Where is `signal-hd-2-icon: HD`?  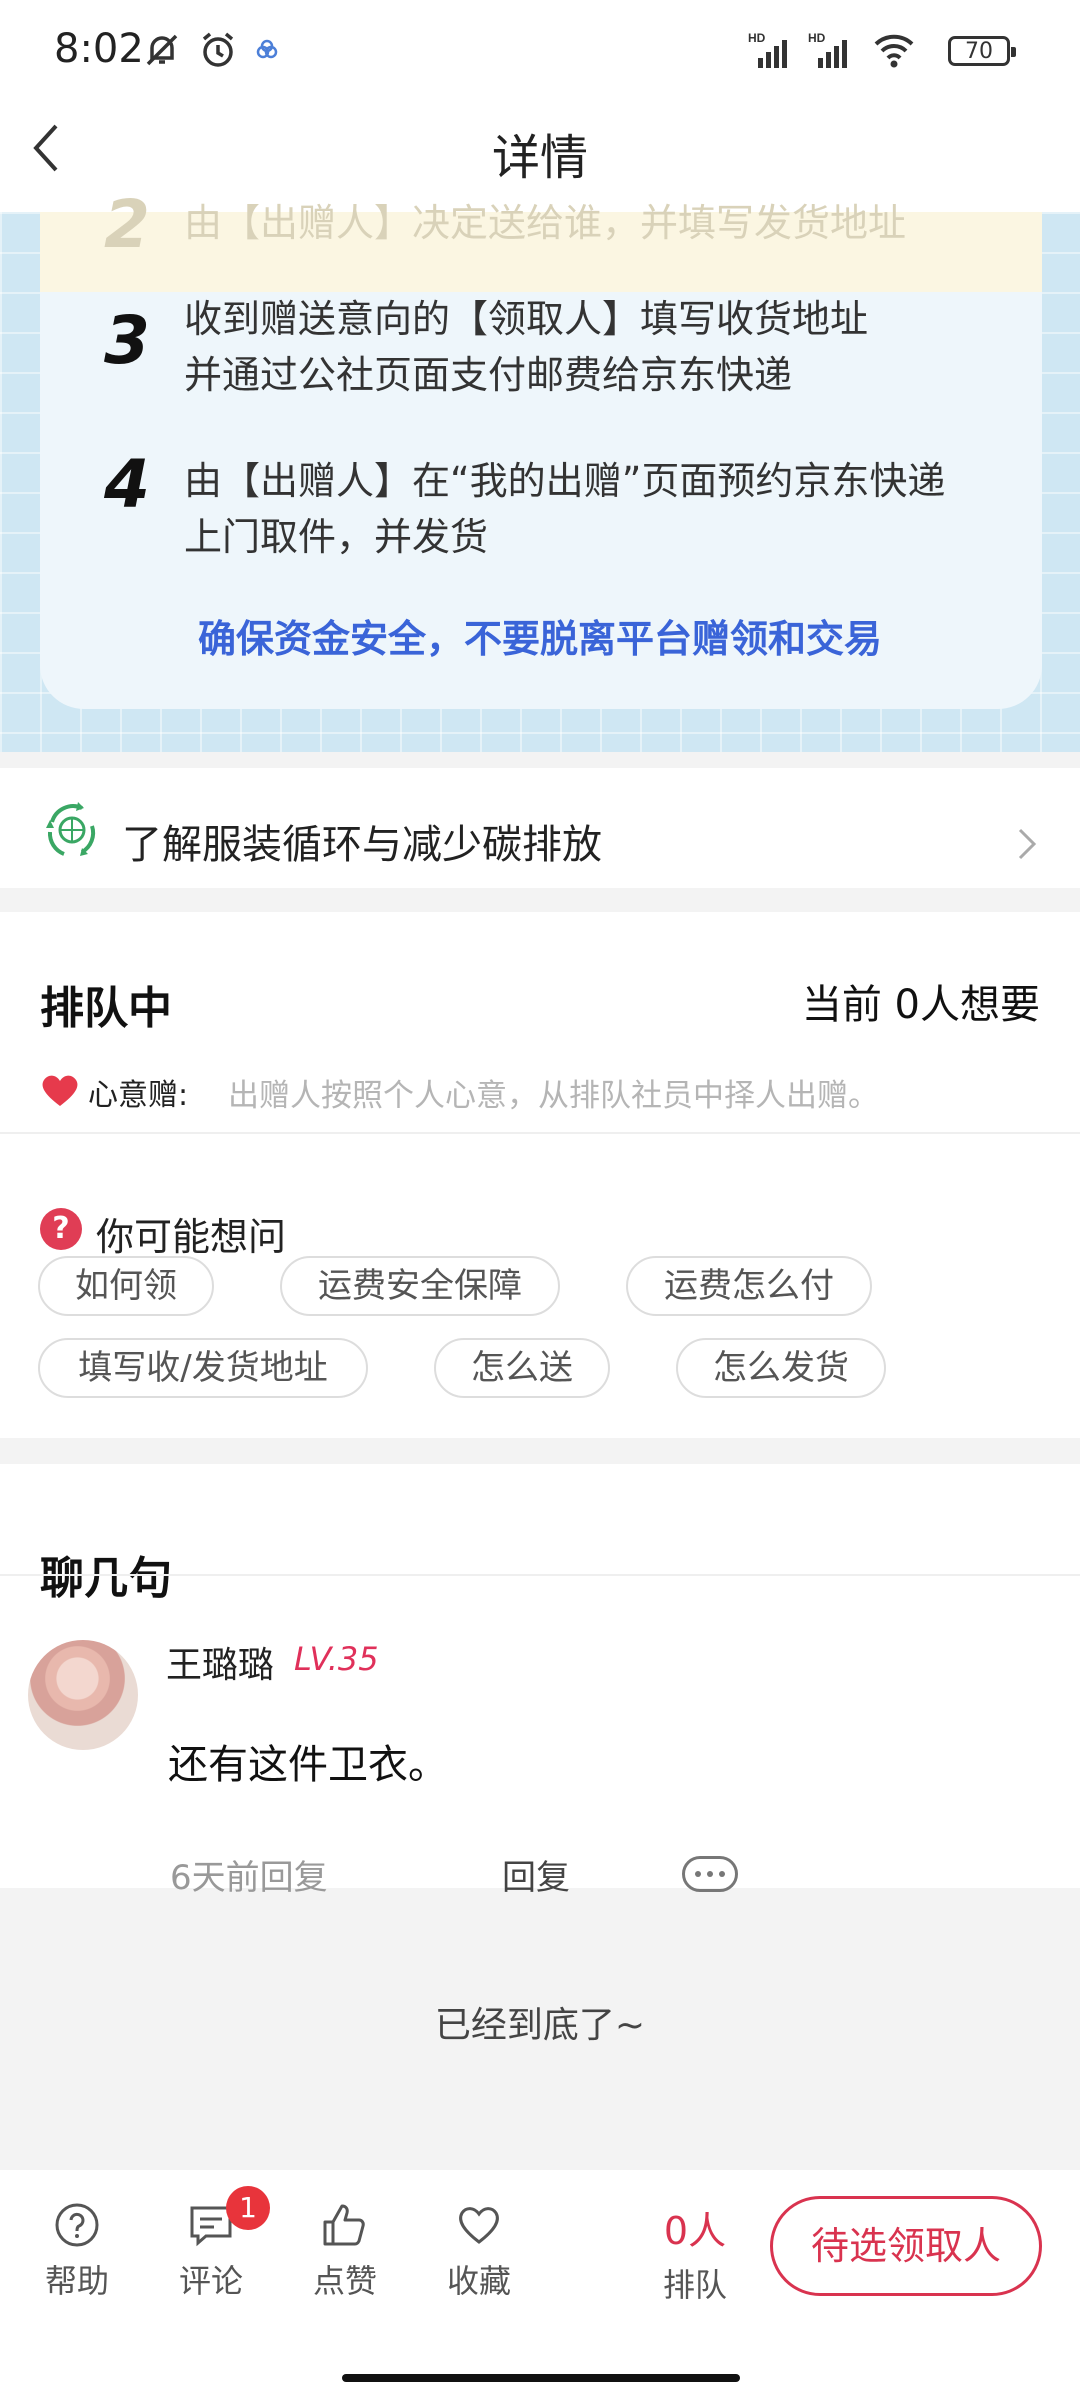 signal-hd-2-icon: HD is located at coordinates (827, 49).